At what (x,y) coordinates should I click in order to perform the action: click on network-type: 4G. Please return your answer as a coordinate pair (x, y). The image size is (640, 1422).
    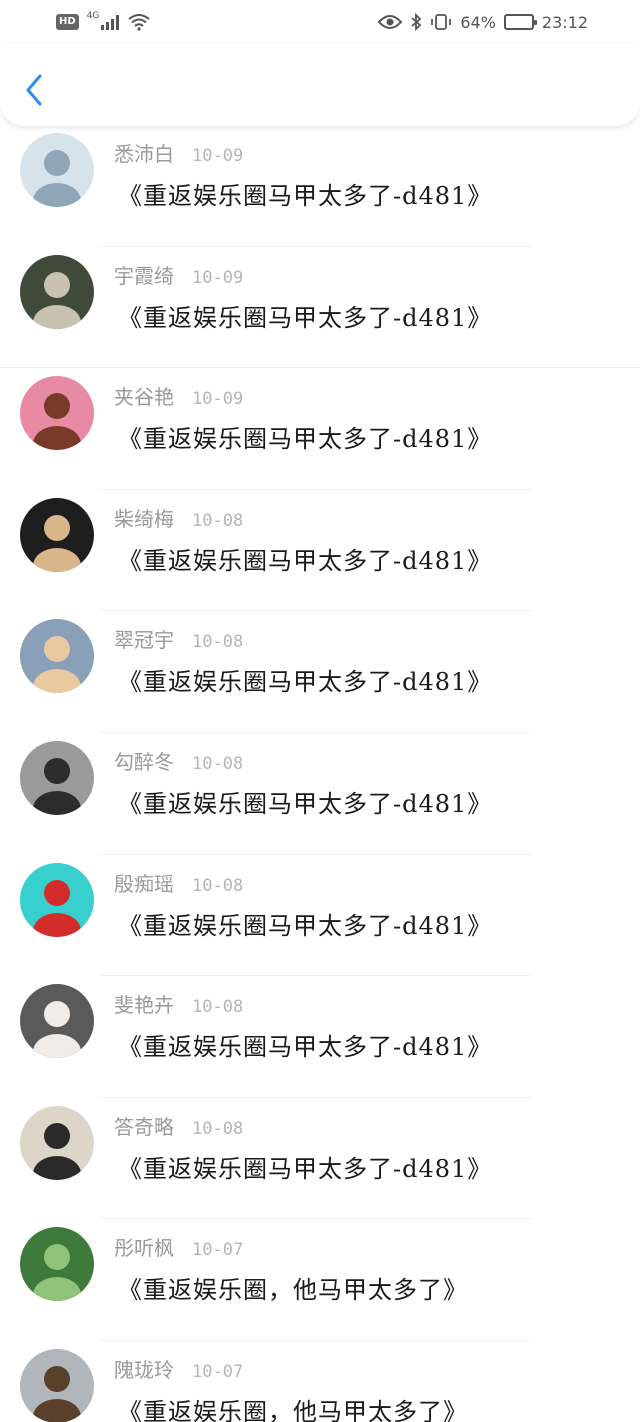
    Looking at the image, I should click on (93, 16).